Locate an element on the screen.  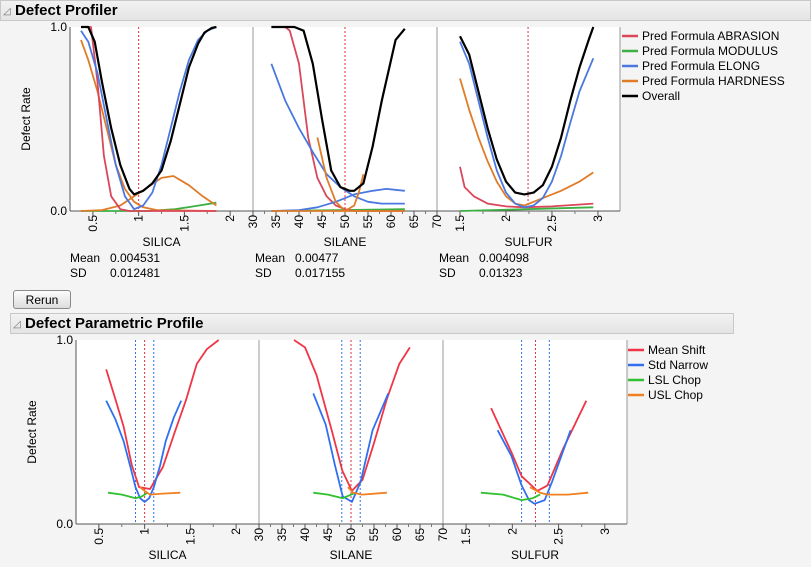
legend-item: Std Narrow is located at coordinates (668, 365).